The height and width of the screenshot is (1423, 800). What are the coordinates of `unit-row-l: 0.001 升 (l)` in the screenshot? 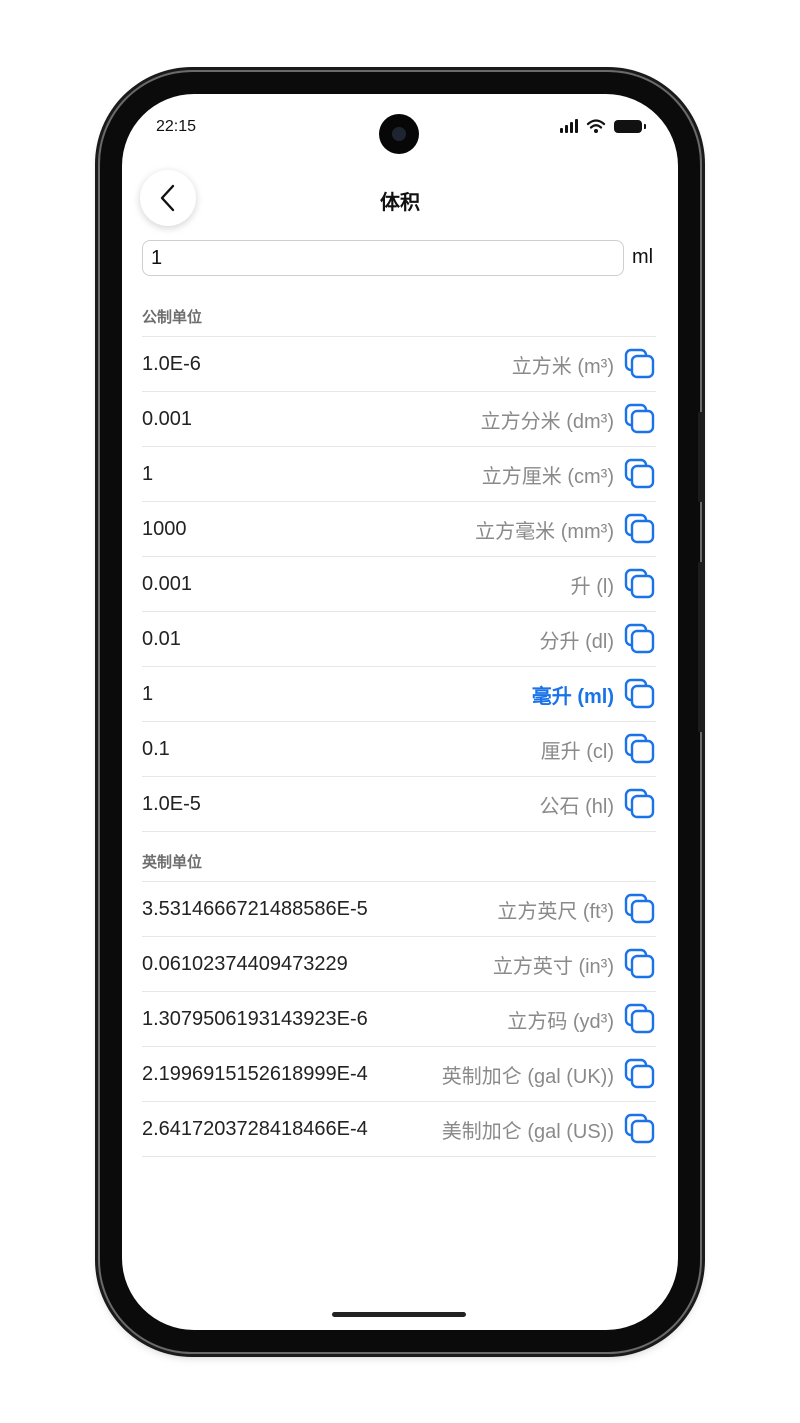 It's located at (399, 583).